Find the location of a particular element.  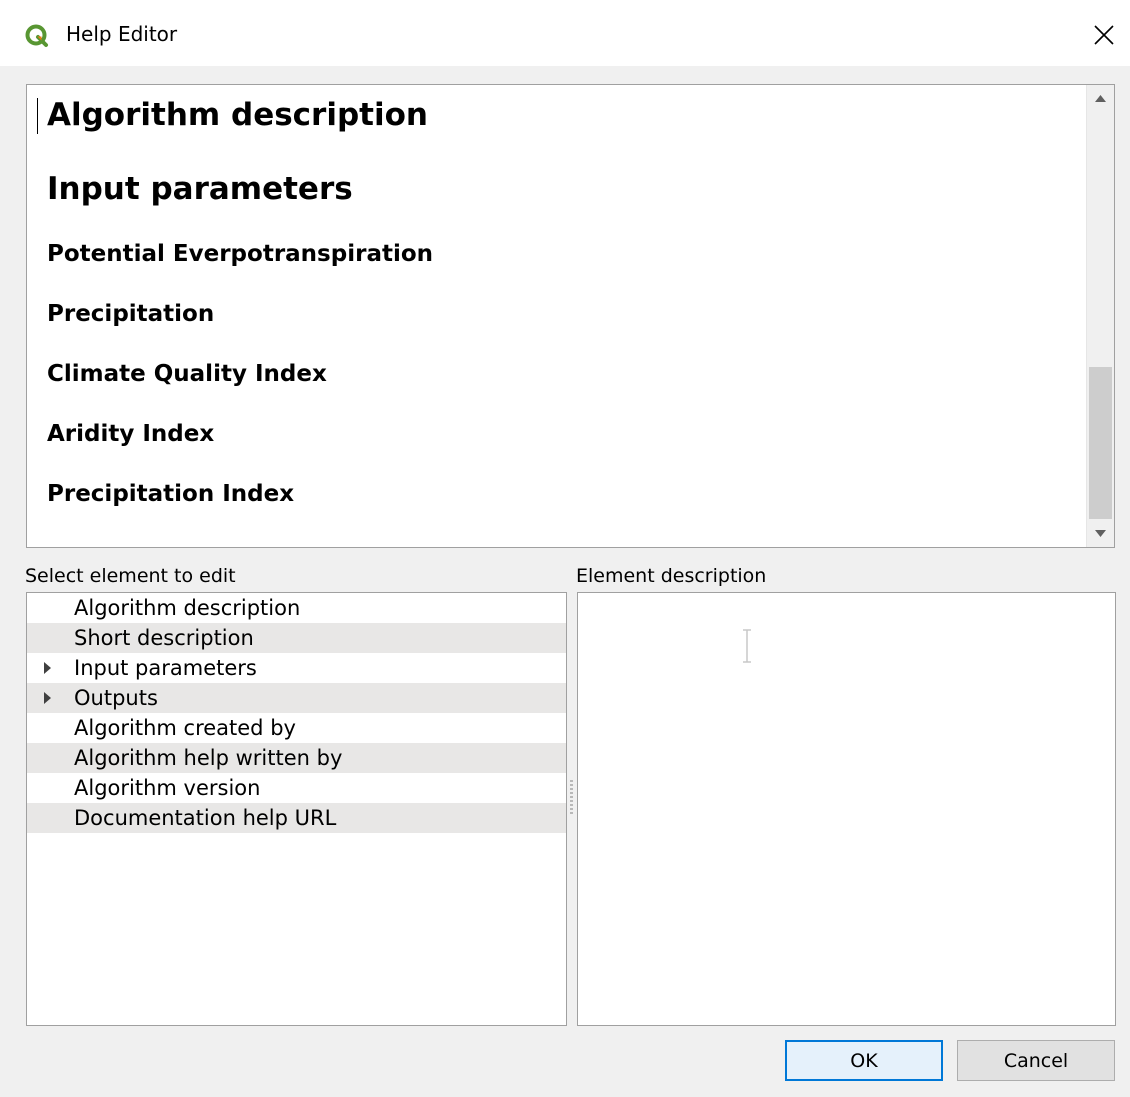

ok-button: OK is located at coordinates (864, 1060).